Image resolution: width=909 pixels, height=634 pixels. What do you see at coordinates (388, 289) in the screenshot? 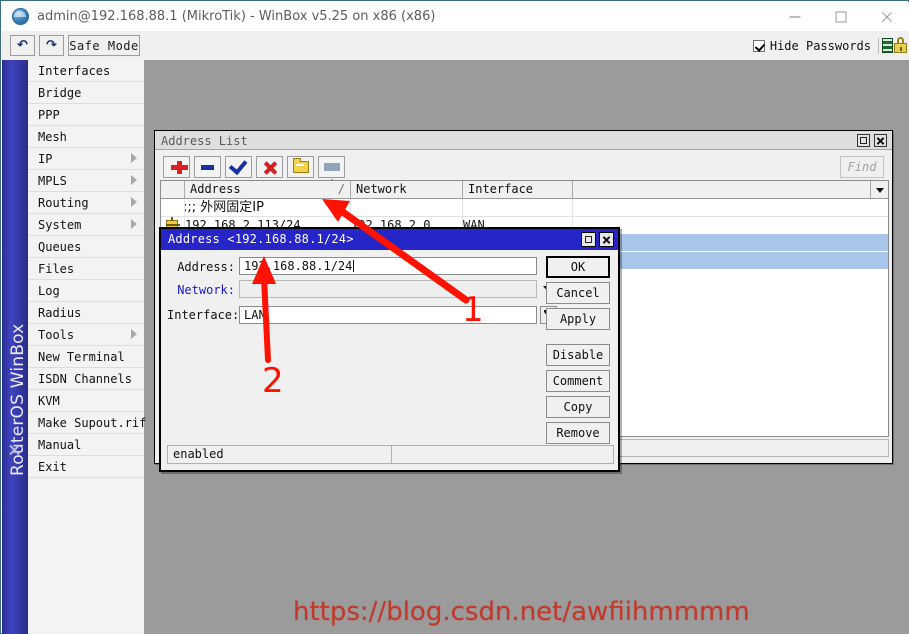
I see `network-field` at bounding box center [388, 289].